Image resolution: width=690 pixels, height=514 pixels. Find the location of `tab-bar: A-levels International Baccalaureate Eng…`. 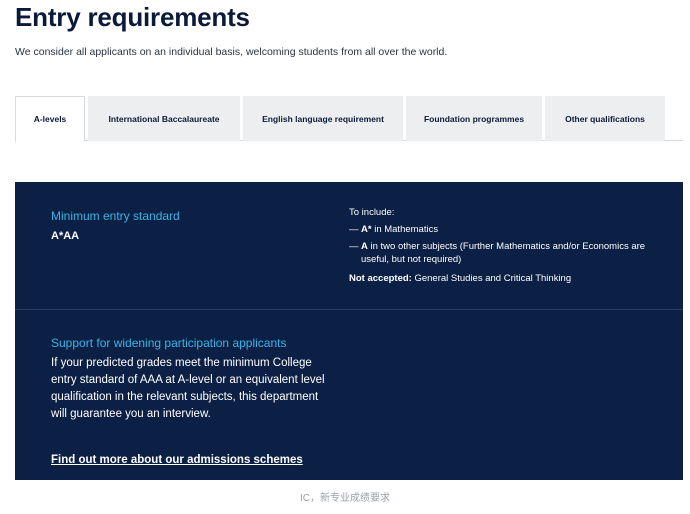

tab-bar: A-levels International Baccalaureate Eng… is located at coordinates (349, 119).